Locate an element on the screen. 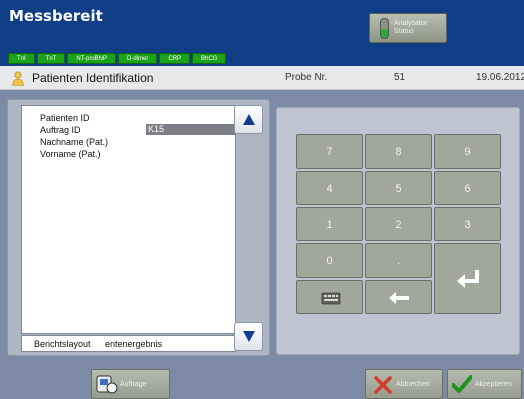 This screenshot has width=524, height=399. test-badge-tnt: TnT is located at coordinates (51, 58).